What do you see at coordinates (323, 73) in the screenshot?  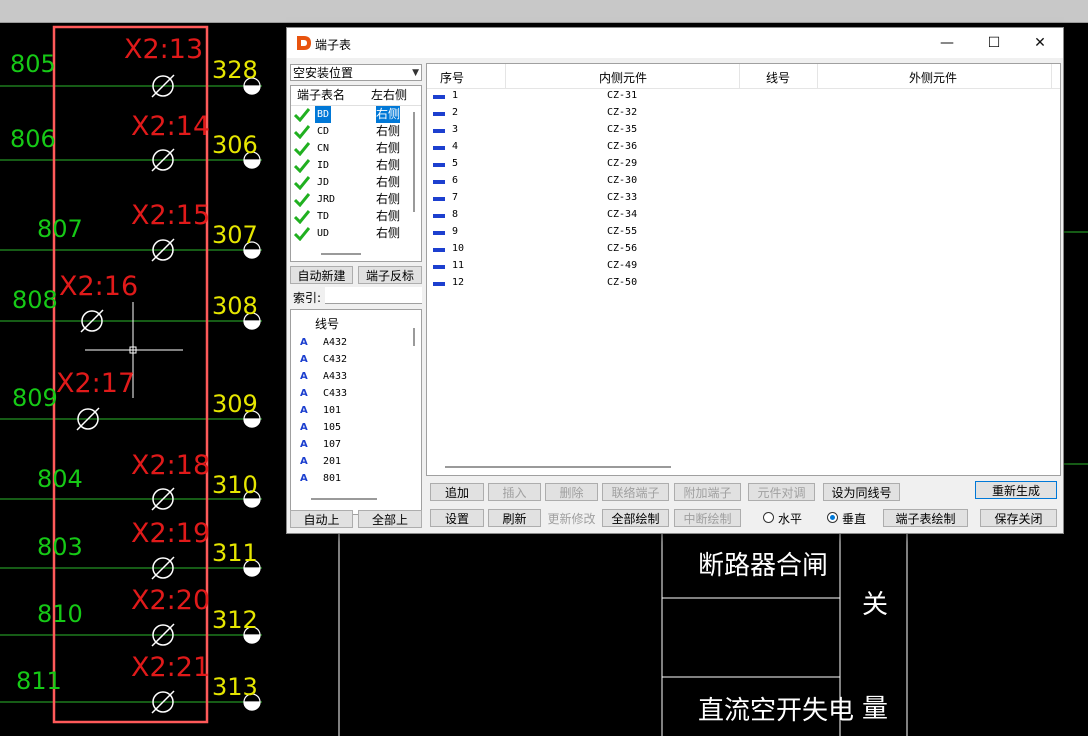 I see `location-combo-value: 空安装位置` at bounding box center [323, 73].